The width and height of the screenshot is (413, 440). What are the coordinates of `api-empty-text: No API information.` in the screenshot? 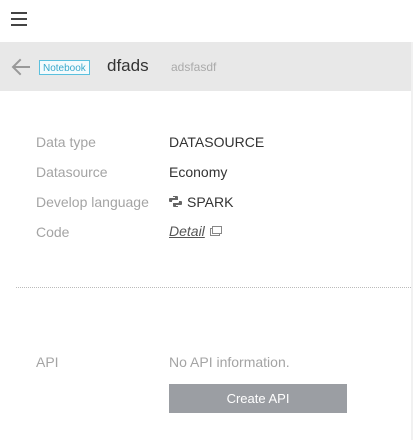 It's located at (229, 362).